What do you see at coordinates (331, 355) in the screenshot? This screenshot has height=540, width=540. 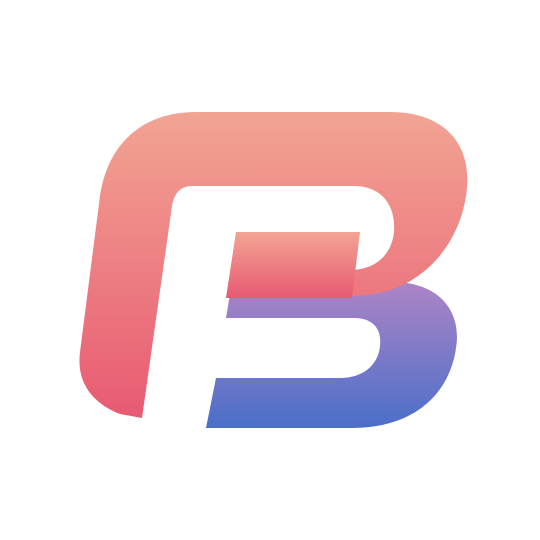 I see `logo-lower-lobe` at bounding box center [331, 355].